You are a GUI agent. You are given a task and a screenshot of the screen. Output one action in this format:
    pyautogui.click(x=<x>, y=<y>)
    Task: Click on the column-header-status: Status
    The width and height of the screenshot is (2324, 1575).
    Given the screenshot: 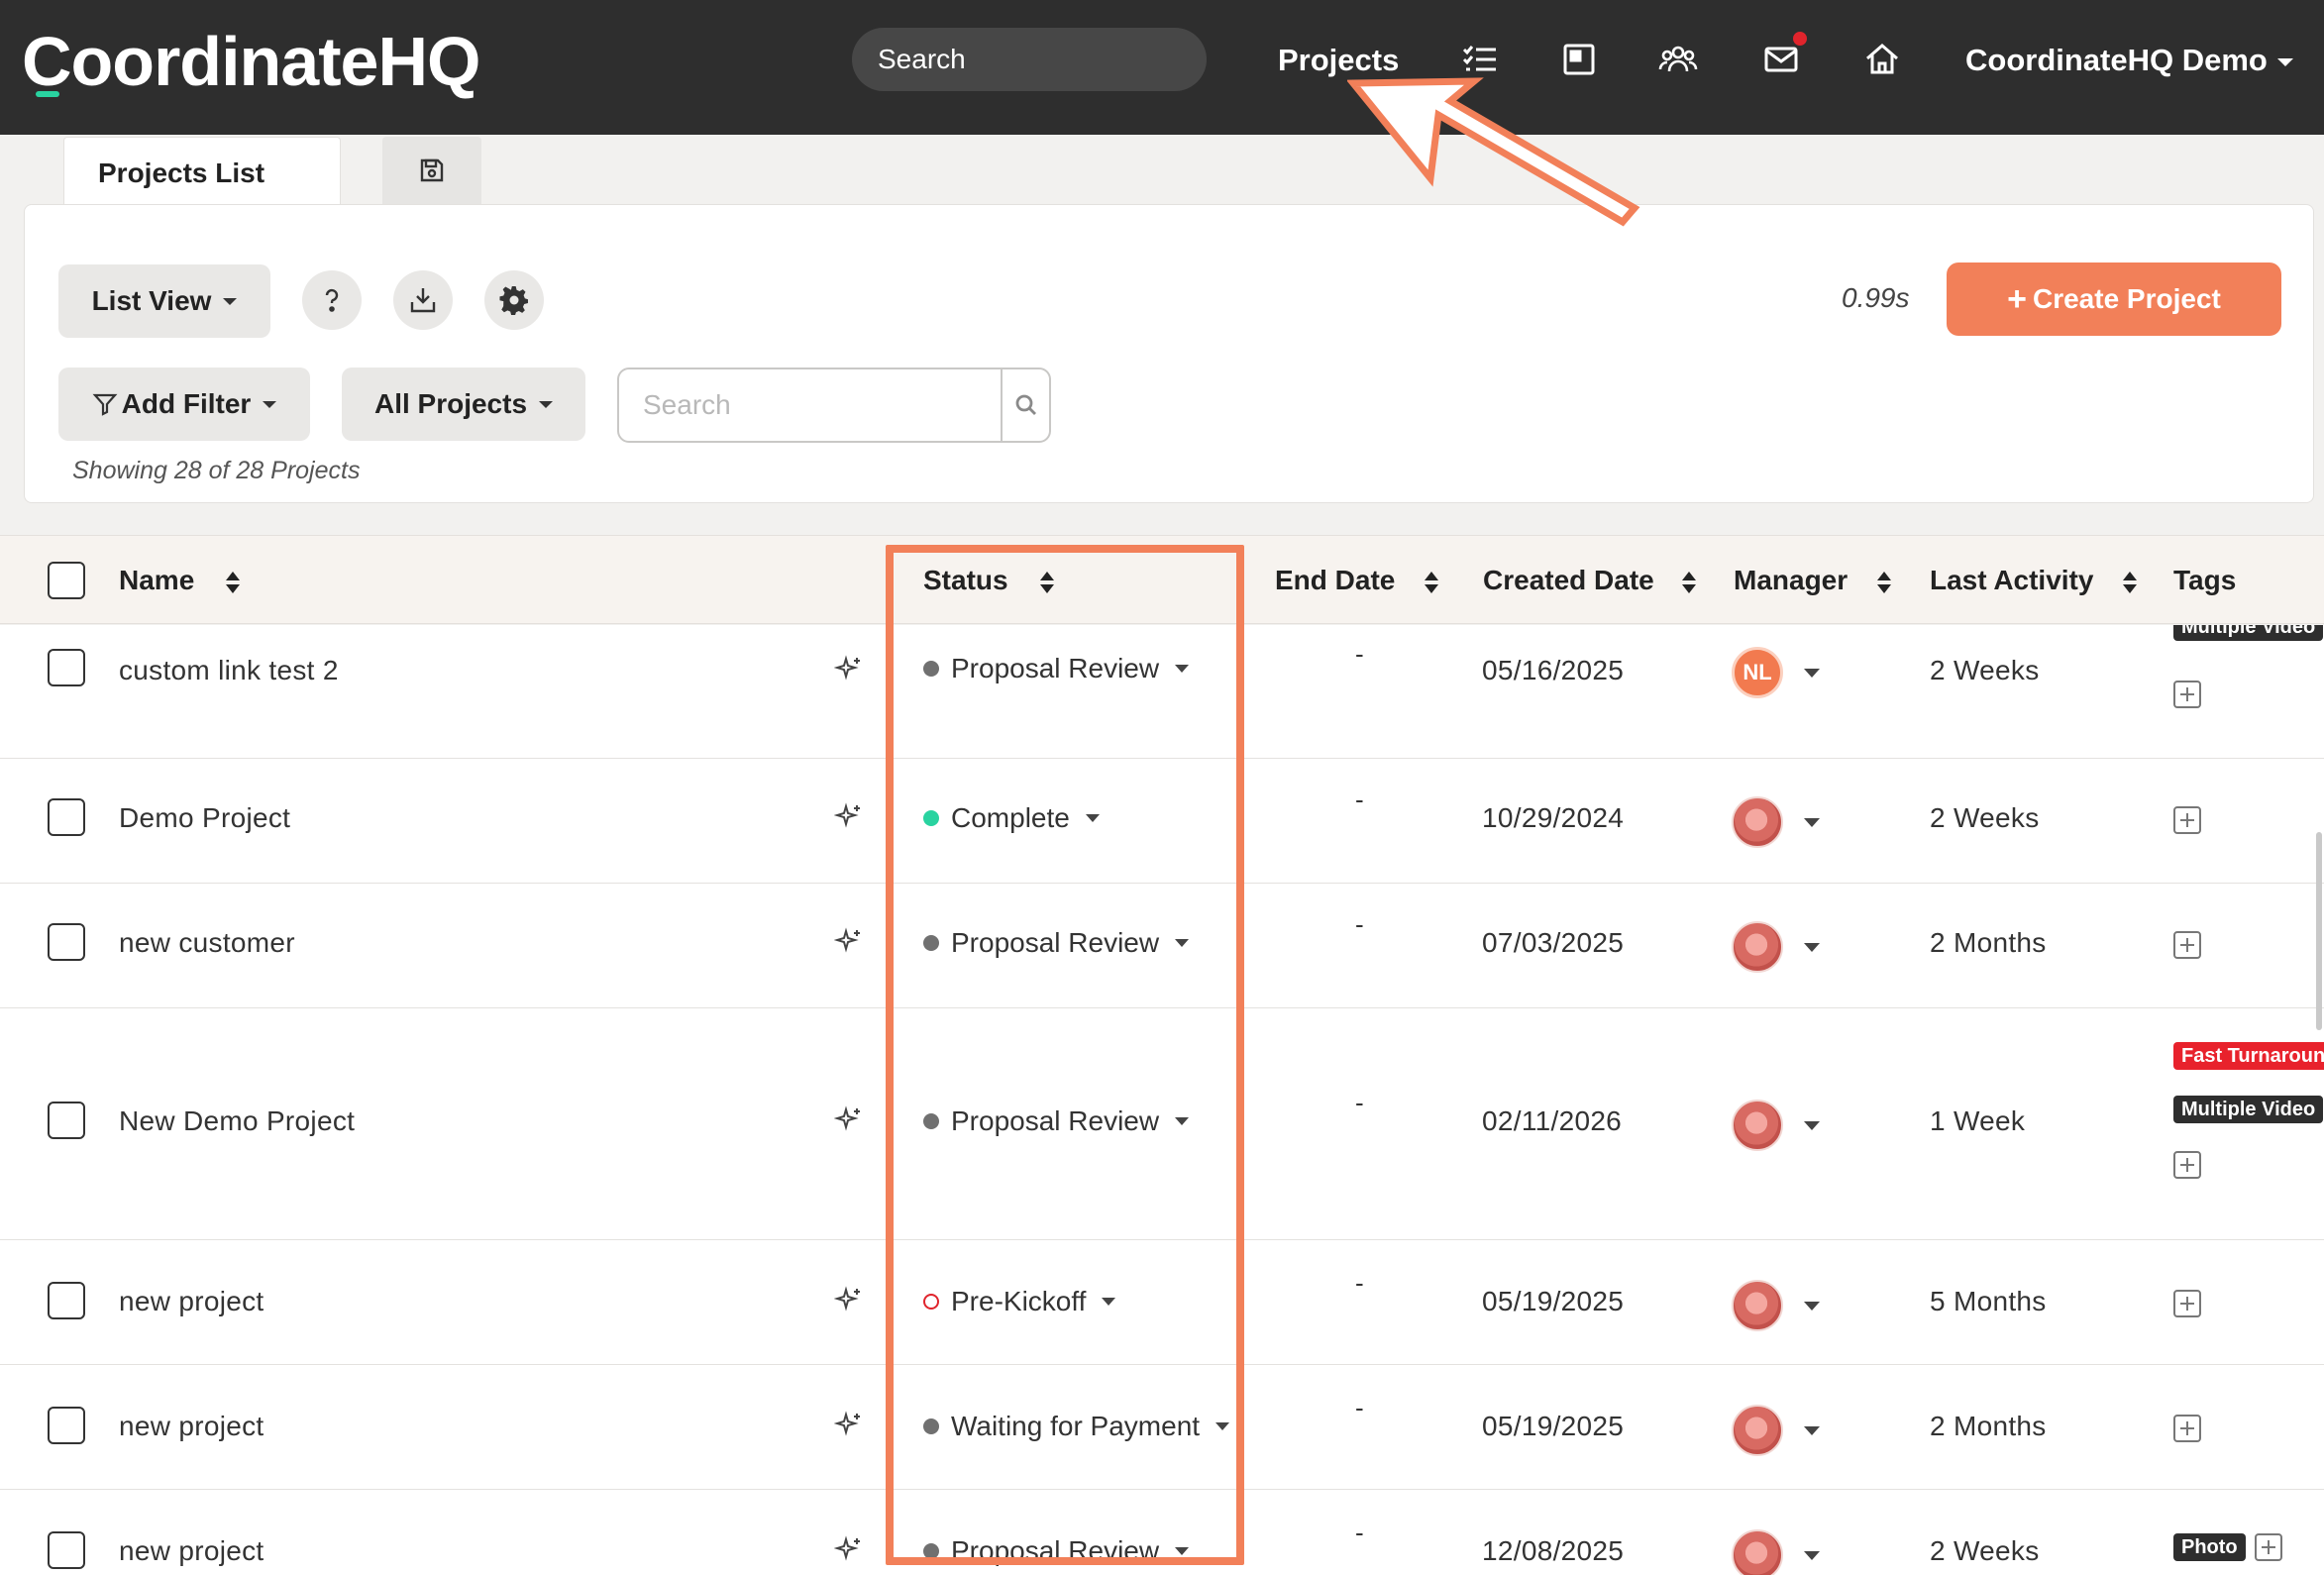 What is the action you would take?
    pyautogui.click(x=988, y=580)
    